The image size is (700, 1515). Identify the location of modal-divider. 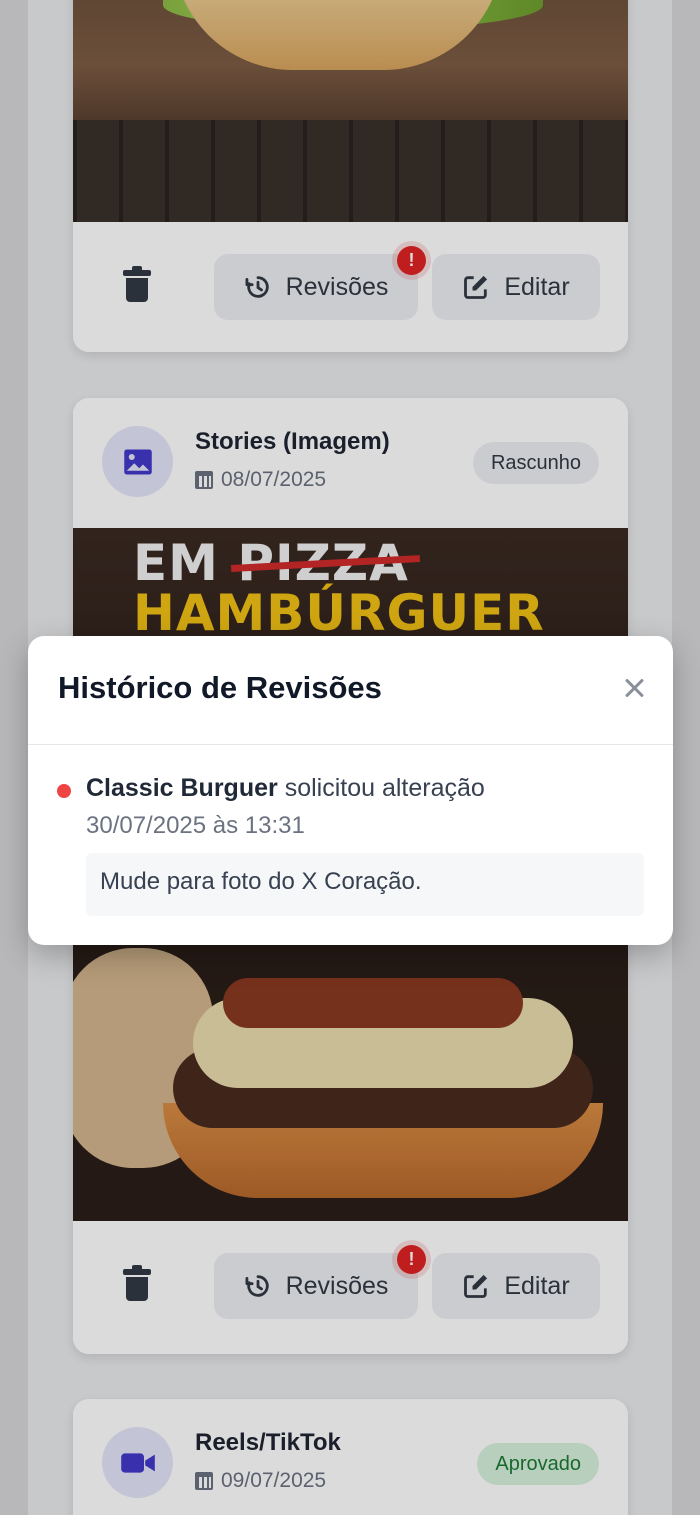
(350, 744).